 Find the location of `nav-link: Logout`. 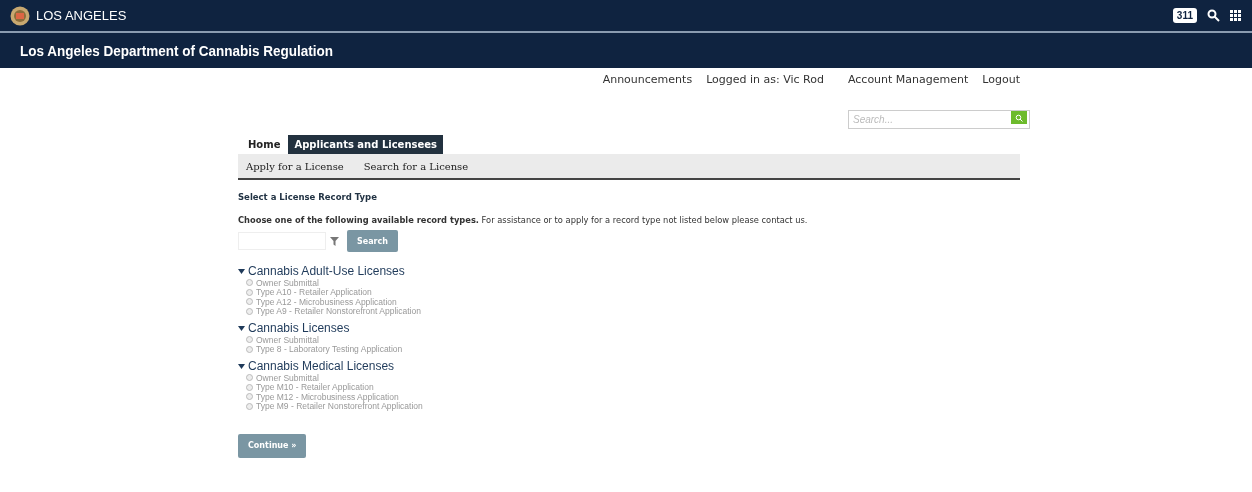

nav-link: Logout is located at coordinates (1001, 90).